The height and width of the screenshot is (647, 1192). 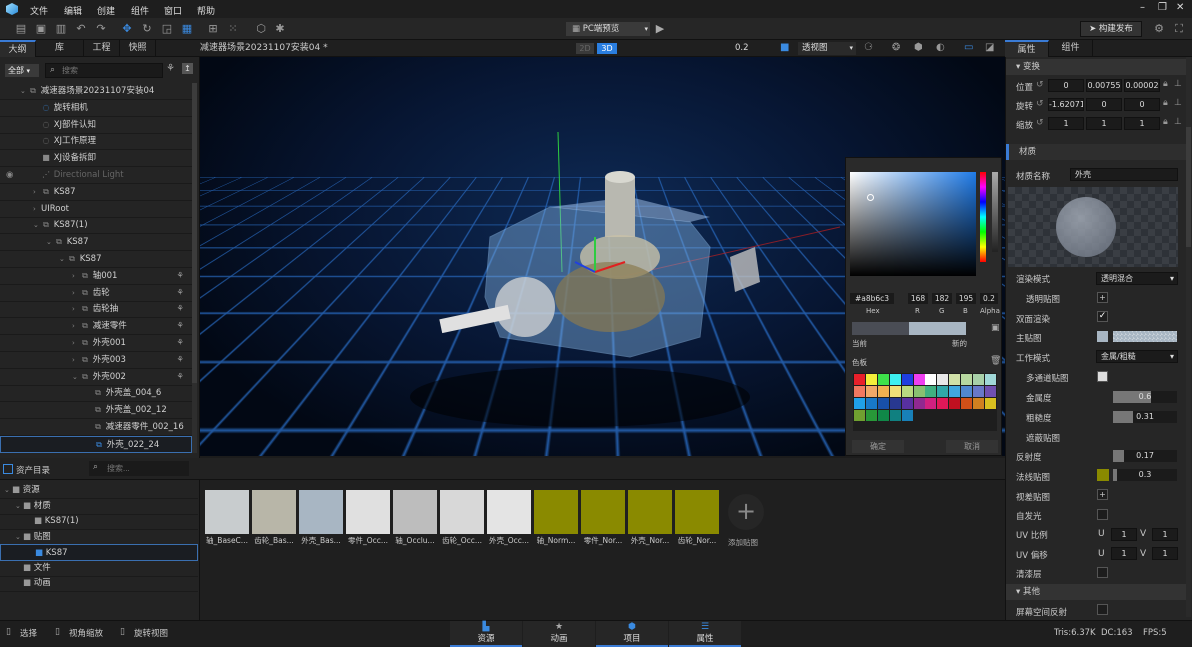 What do you see at coordinates (1145, 475) in the screenshot?
I see `normal-strength-slider: 0.3` at bounding box center [1145, 475].